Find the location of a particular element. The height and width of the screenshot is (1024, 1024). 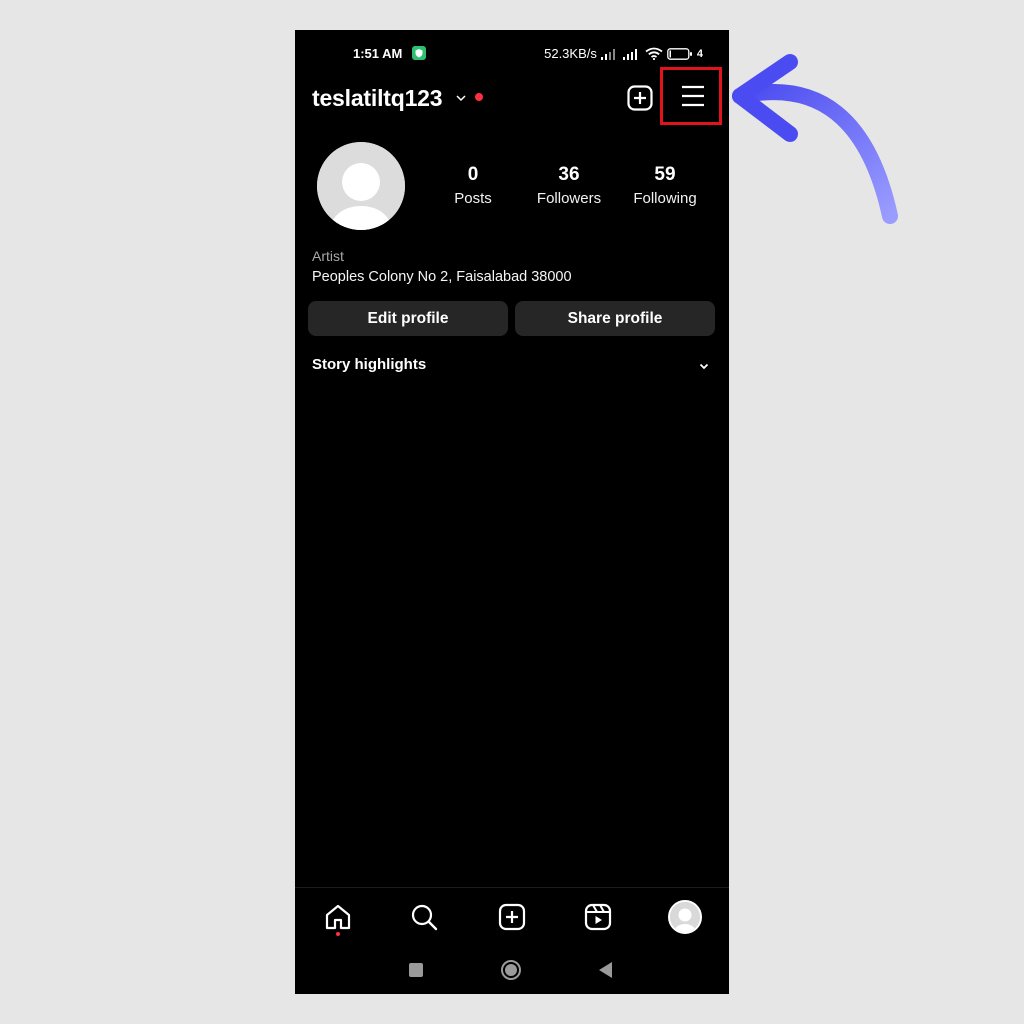

hamburger-menu-icon is located at coordinates (693, 96).